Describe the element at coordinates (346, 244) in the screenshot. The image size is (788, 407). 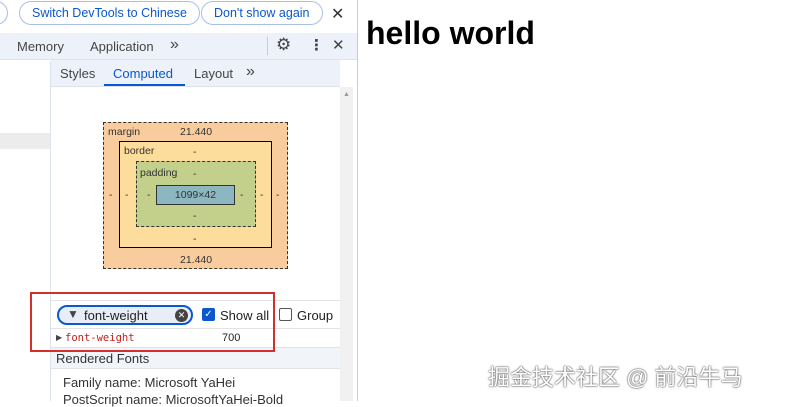
I see `scrollbar` at that location.